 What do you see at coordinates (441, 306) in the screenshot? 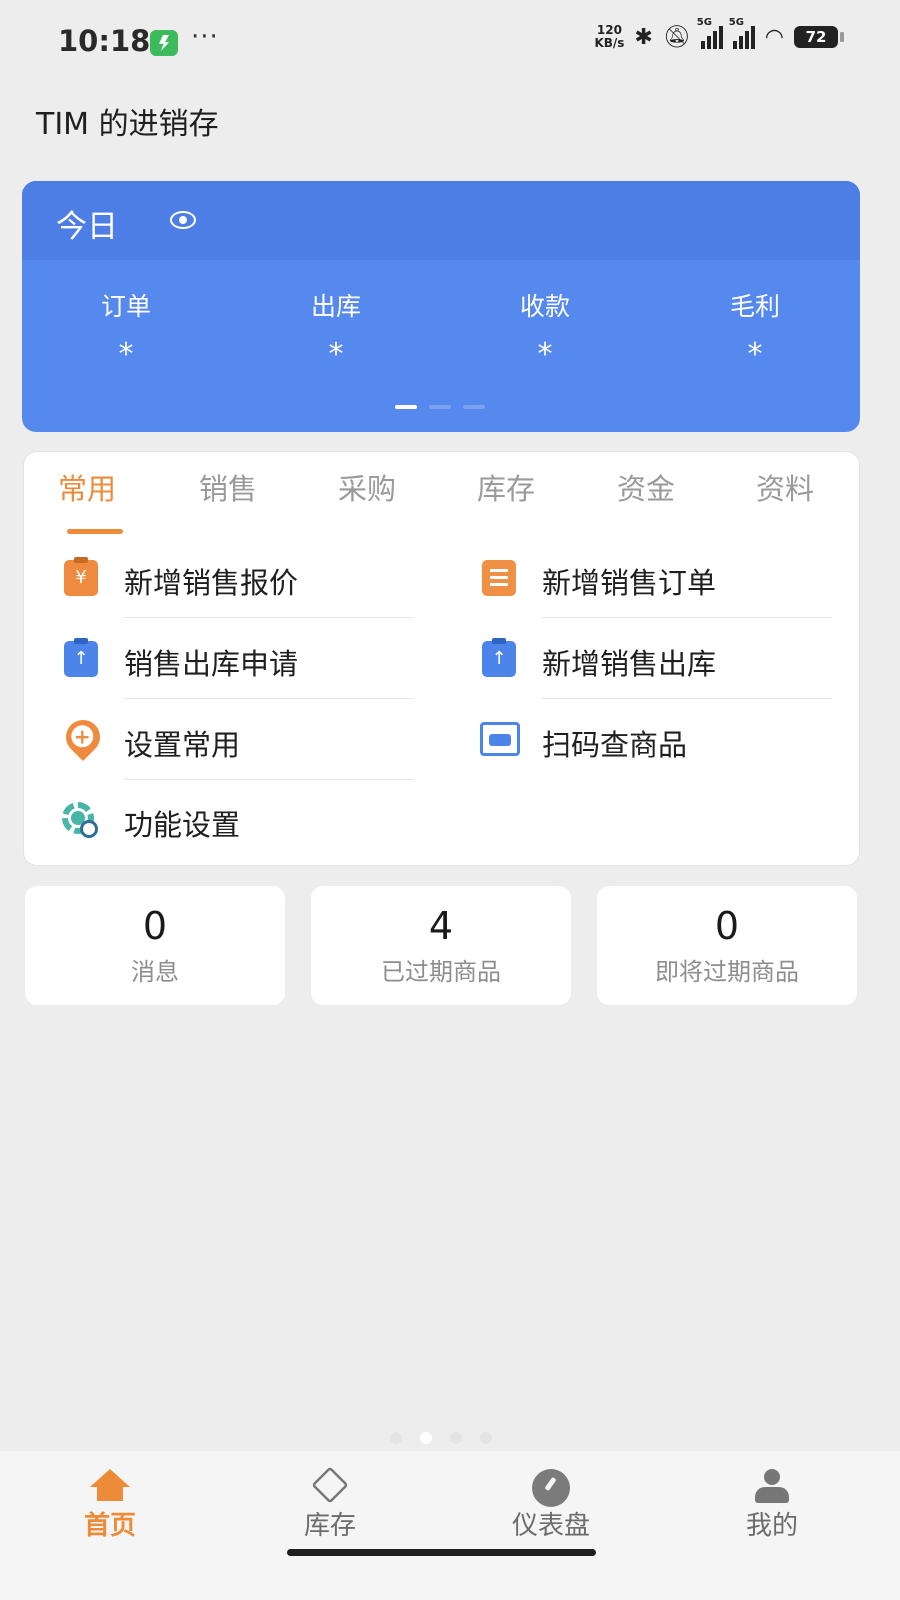
I see `today-summary-card: 今日 订单 * 出库 * 收款 * 毛利 *` at bounding box center [441, 306].